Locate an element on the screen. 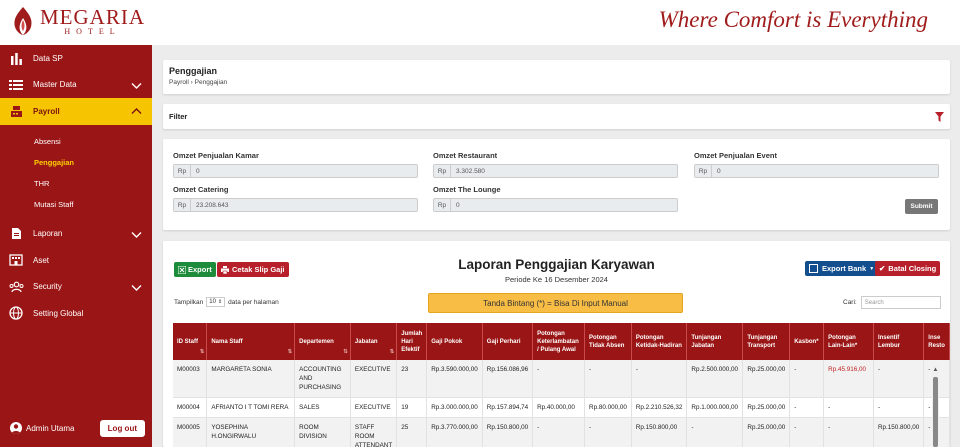  table-cell: EXECUTIVE is located at coordinates (374, 407).